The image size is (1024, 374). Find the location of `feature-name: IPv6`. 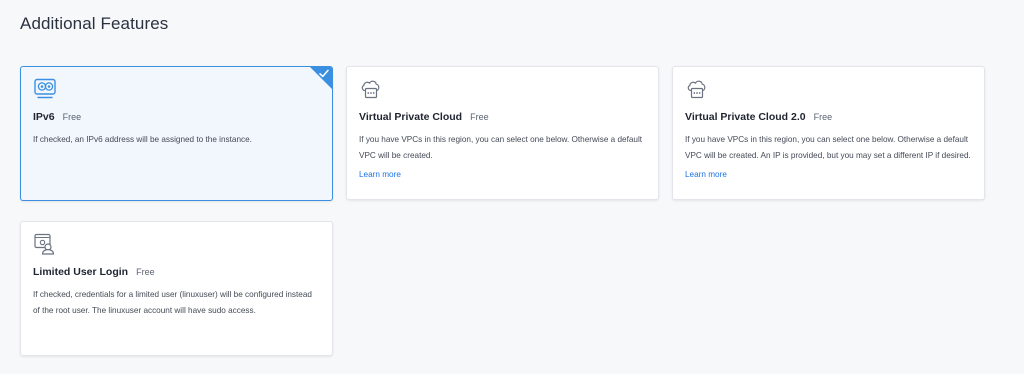

feature-name: IPv6 is located at coordinates (44, 117).